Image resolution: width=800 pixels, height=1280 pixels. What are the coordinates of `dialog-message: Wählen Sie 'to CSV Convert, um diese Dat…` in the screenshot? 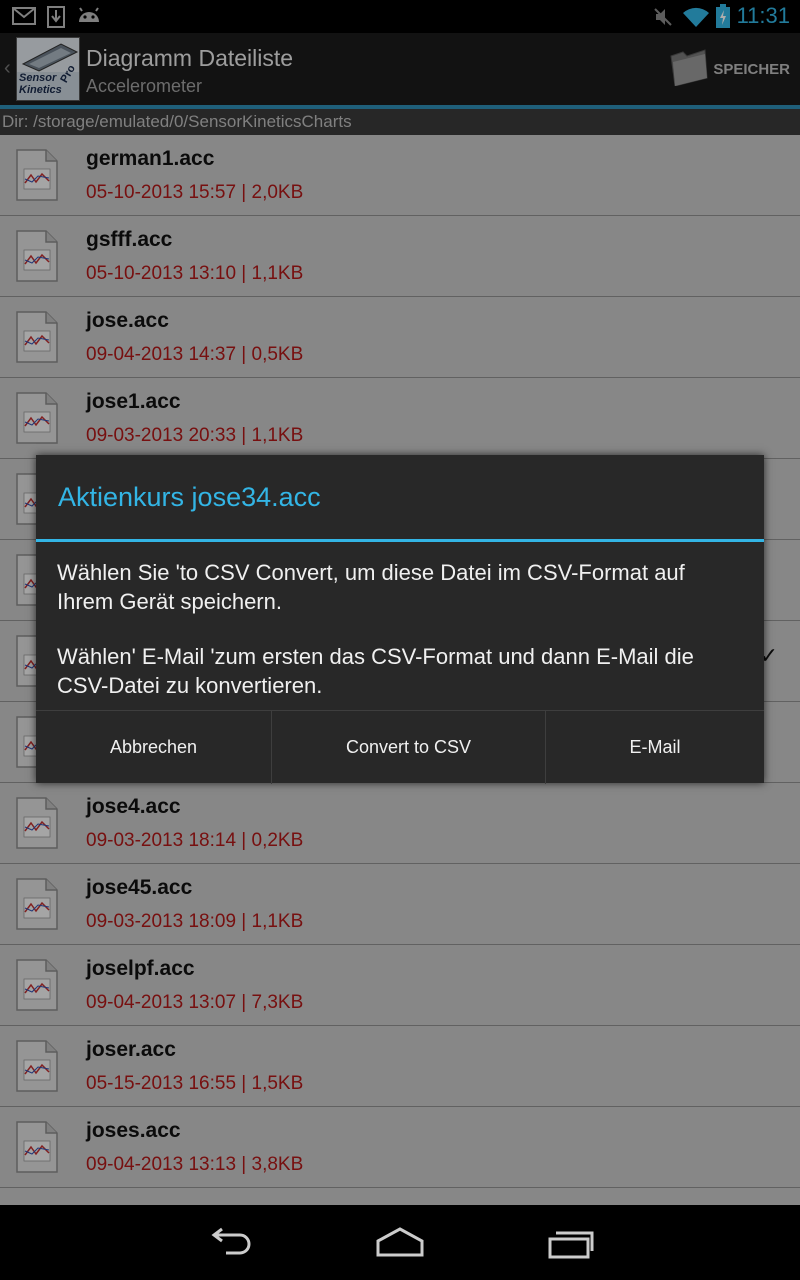 It's located at (402, 629).